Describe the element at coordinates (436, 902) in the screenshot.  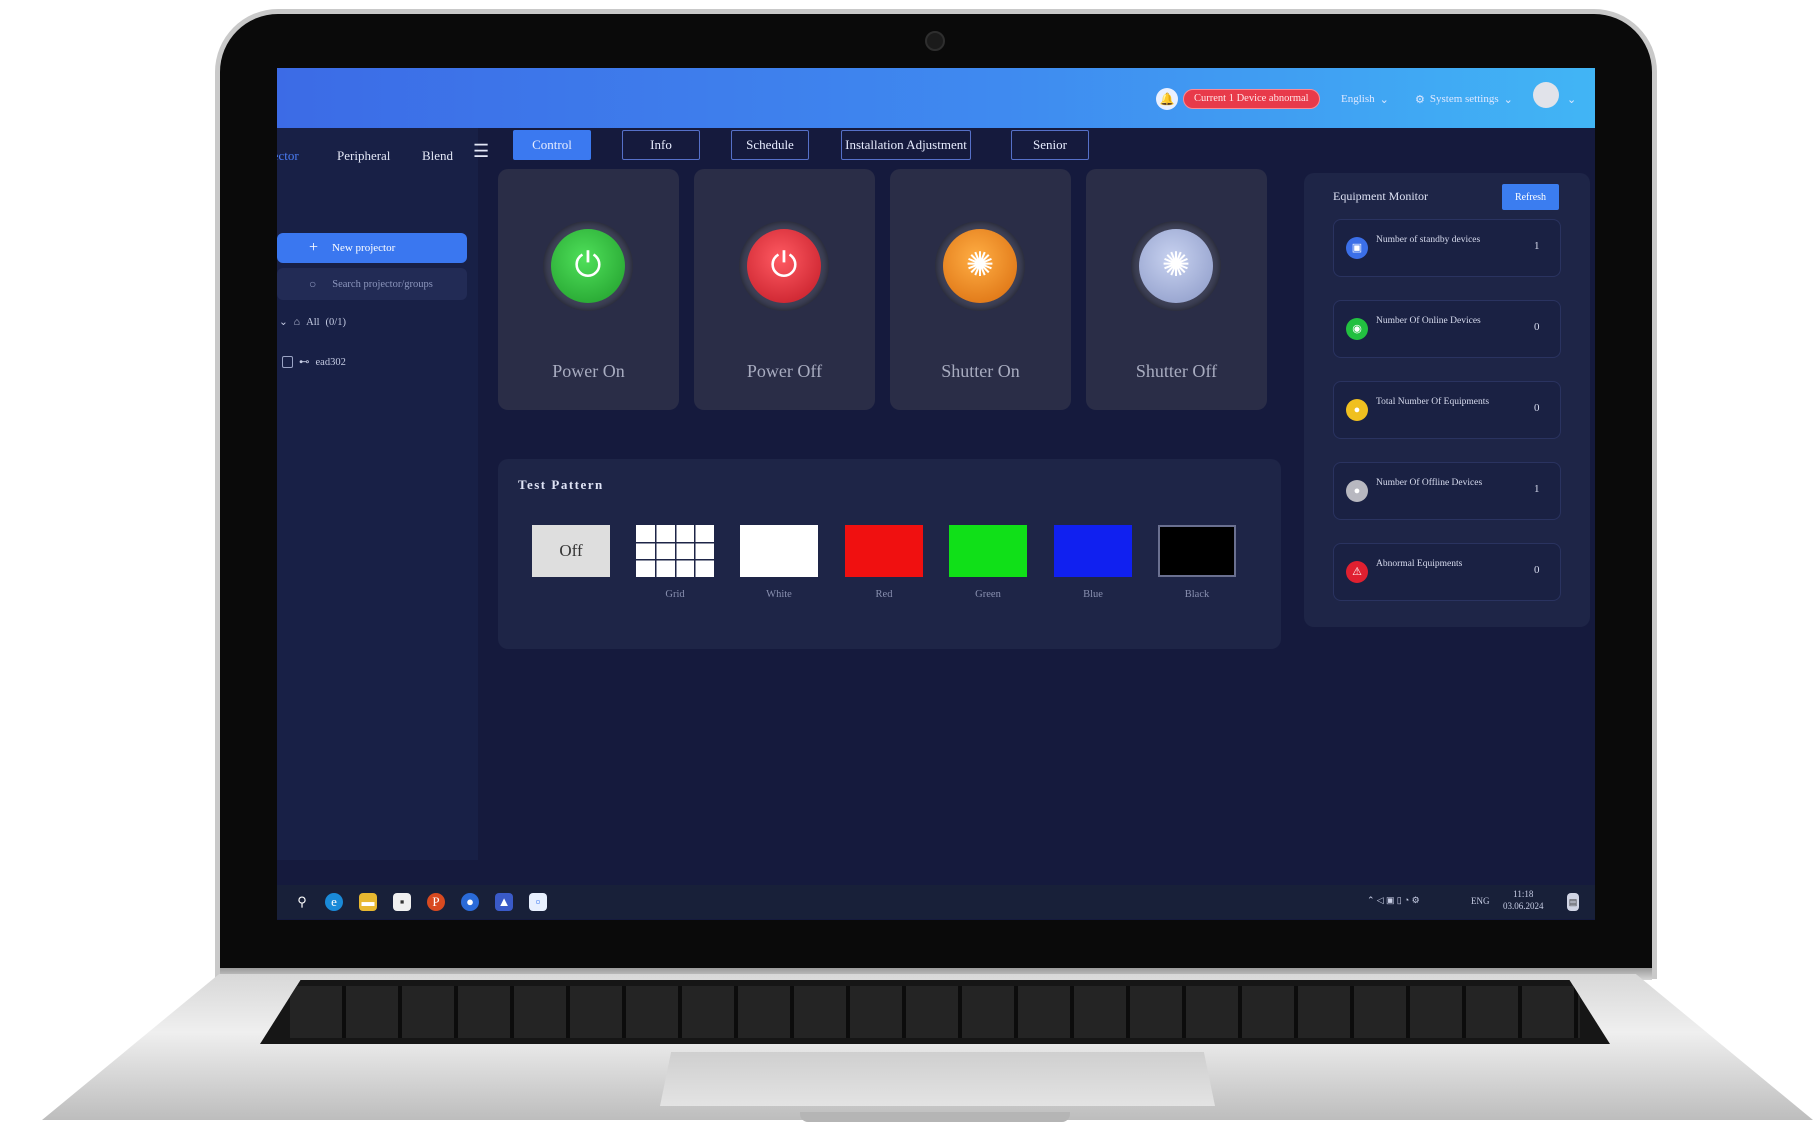
I see `powerpoint-icon: P` at that location.